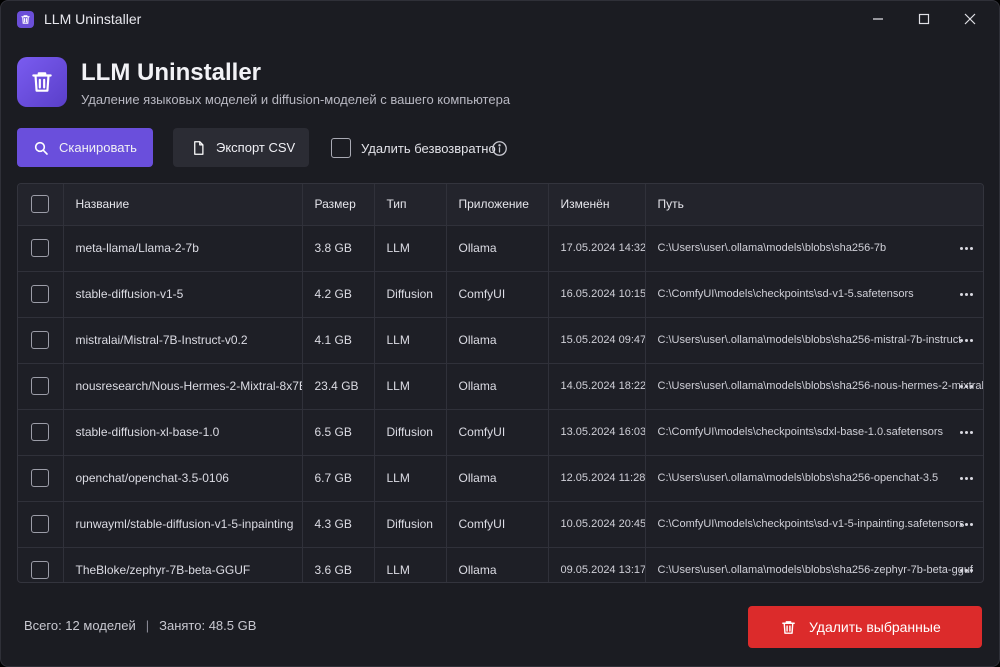 Image resolution: width=1000 pixels, height=667 pixels. I want to click on header-trash-icon, so click(42, 82).